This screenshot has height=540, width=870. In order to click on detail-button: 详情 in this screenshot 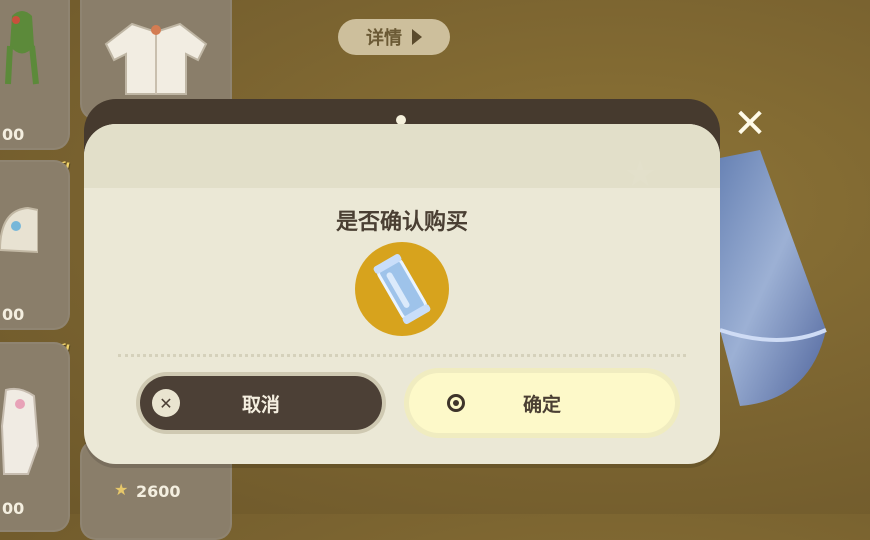, I will do `click(394, 37)`.